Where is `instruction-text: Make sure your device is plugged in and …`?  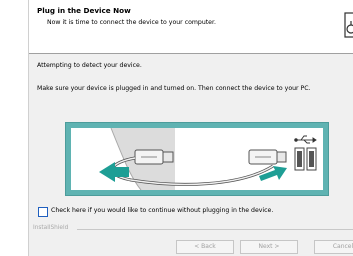 instruction-text: Make sure your device is plugged in and … is located at coordinates (174, 88).